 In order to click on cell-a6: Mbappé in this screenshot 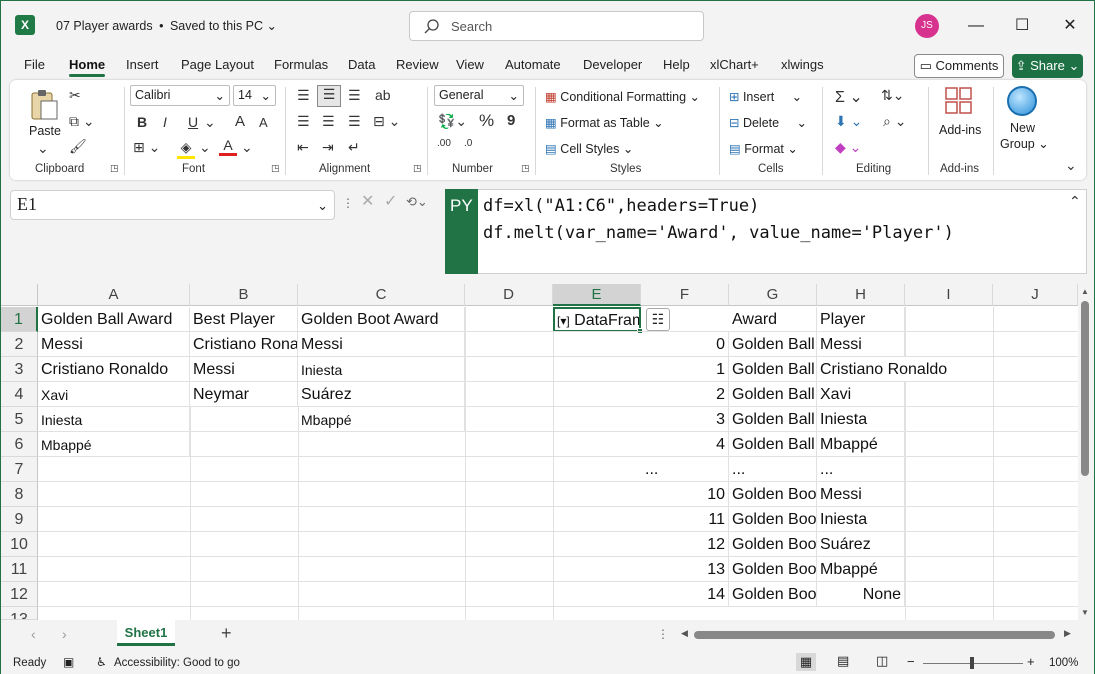, I will do `click(114, 444)`.